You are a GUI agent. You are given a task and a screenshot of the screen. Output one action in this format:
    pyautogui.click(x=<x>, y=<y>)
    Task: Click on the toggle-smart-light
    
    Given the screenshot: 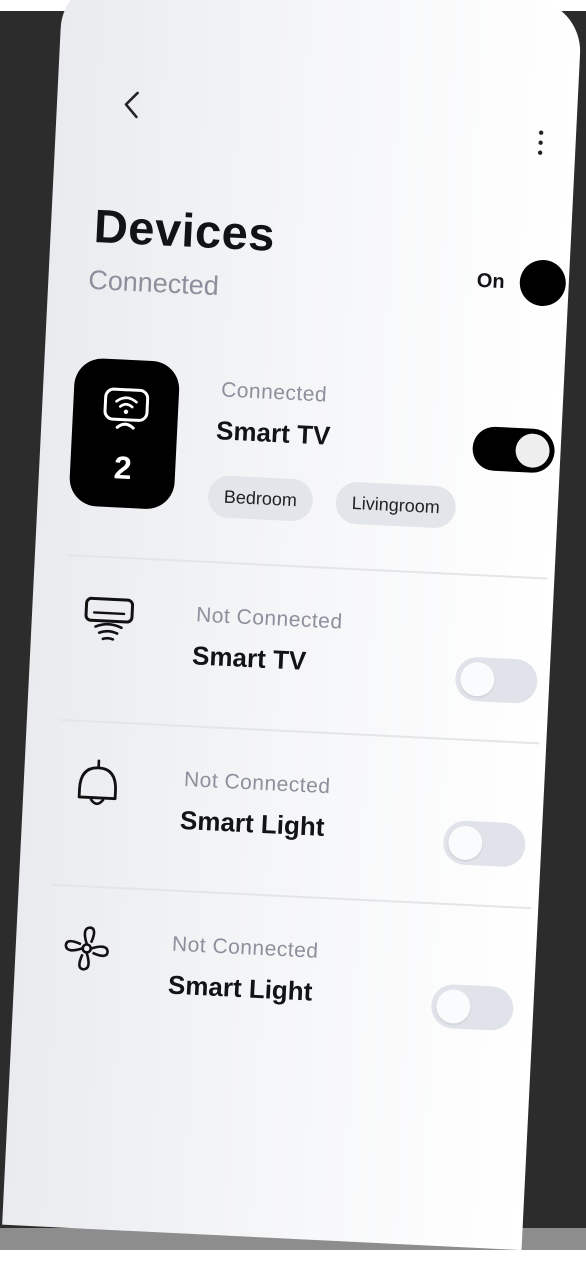 What is the action you would take?
    pyautogui.click(x=484, y=844)
    